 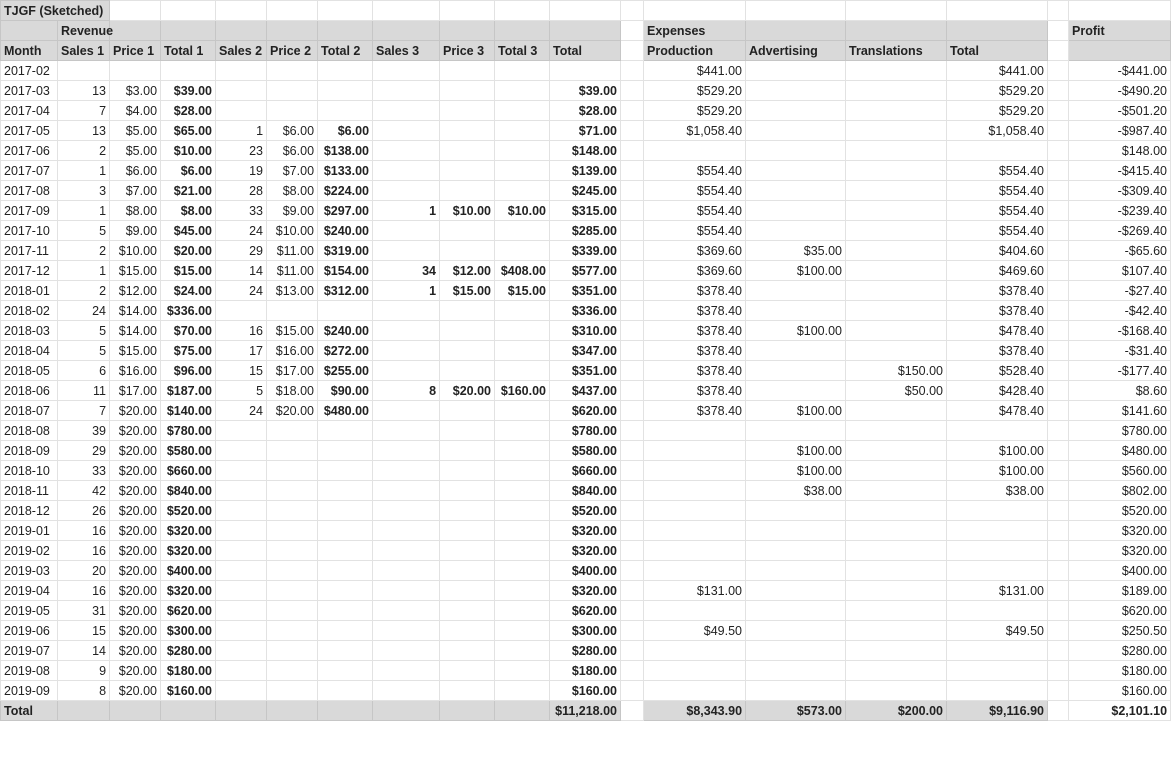 I want to click on total2-cell: $312.00, so click(x=345, y=290).